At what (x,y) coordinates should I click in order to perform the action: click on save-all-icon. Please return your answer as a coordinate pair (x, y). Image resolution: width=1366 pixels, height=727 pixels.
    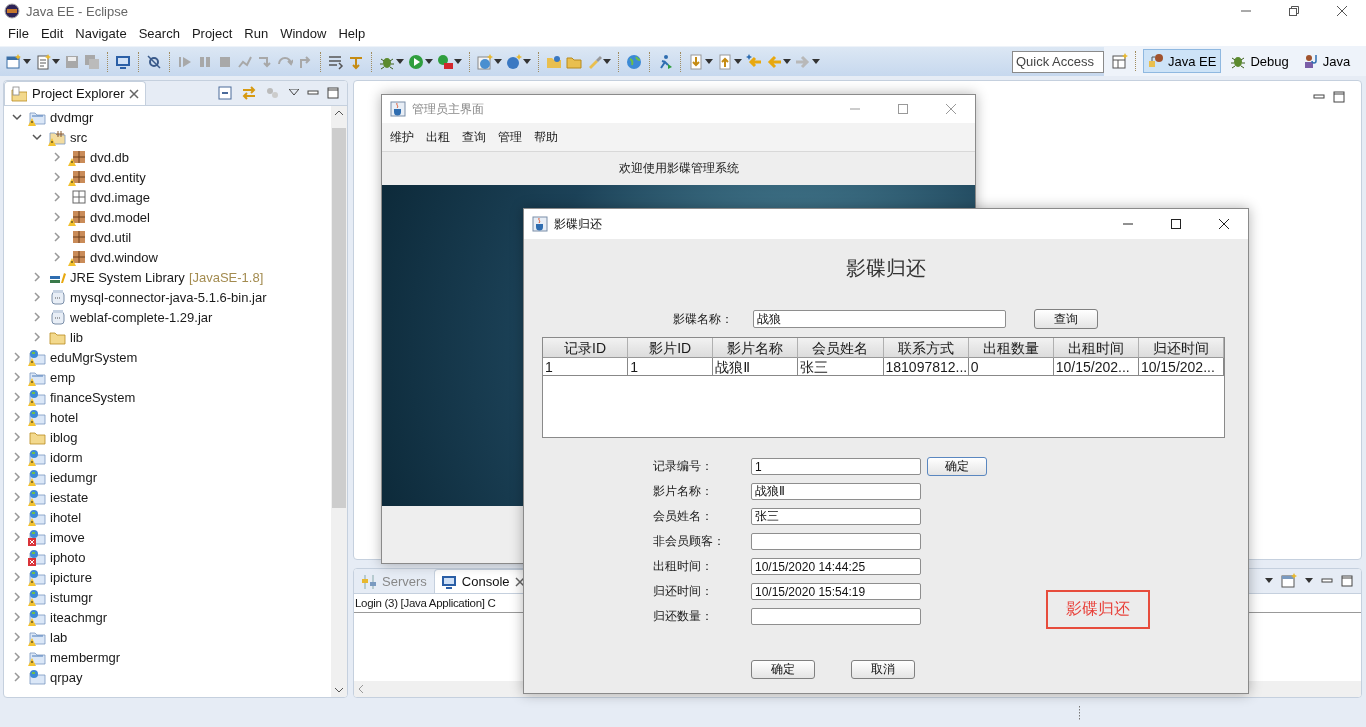
    Looking at the image, I should click on (92, 61).